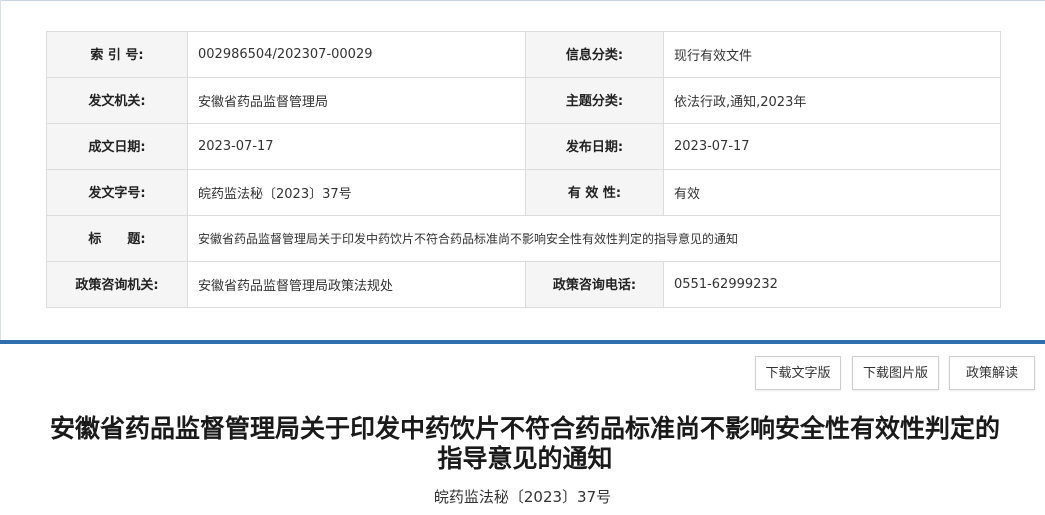 The width and height of the screenshot is (1045, 515). What do you see at coordinates (992, 373) in the screenshot?
I see `policy-interpretation-button: 政策解读` at bounding box center [992, 373].